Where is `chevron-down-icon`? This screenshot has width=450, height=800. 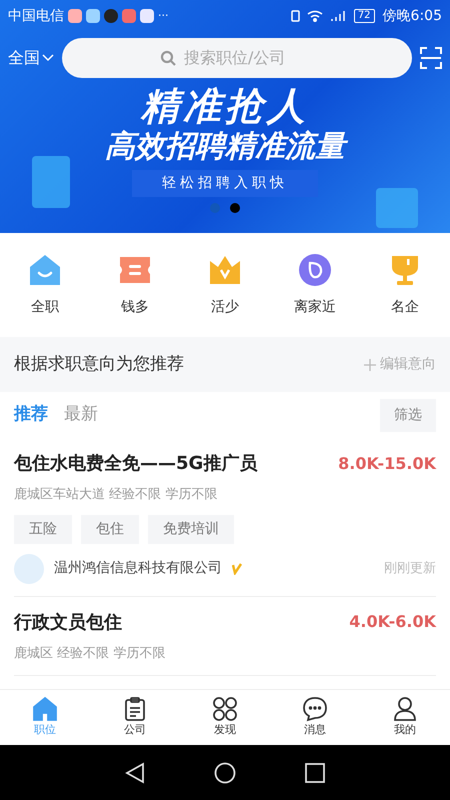 chevron-down-icon is located at coordinates (48, 58).